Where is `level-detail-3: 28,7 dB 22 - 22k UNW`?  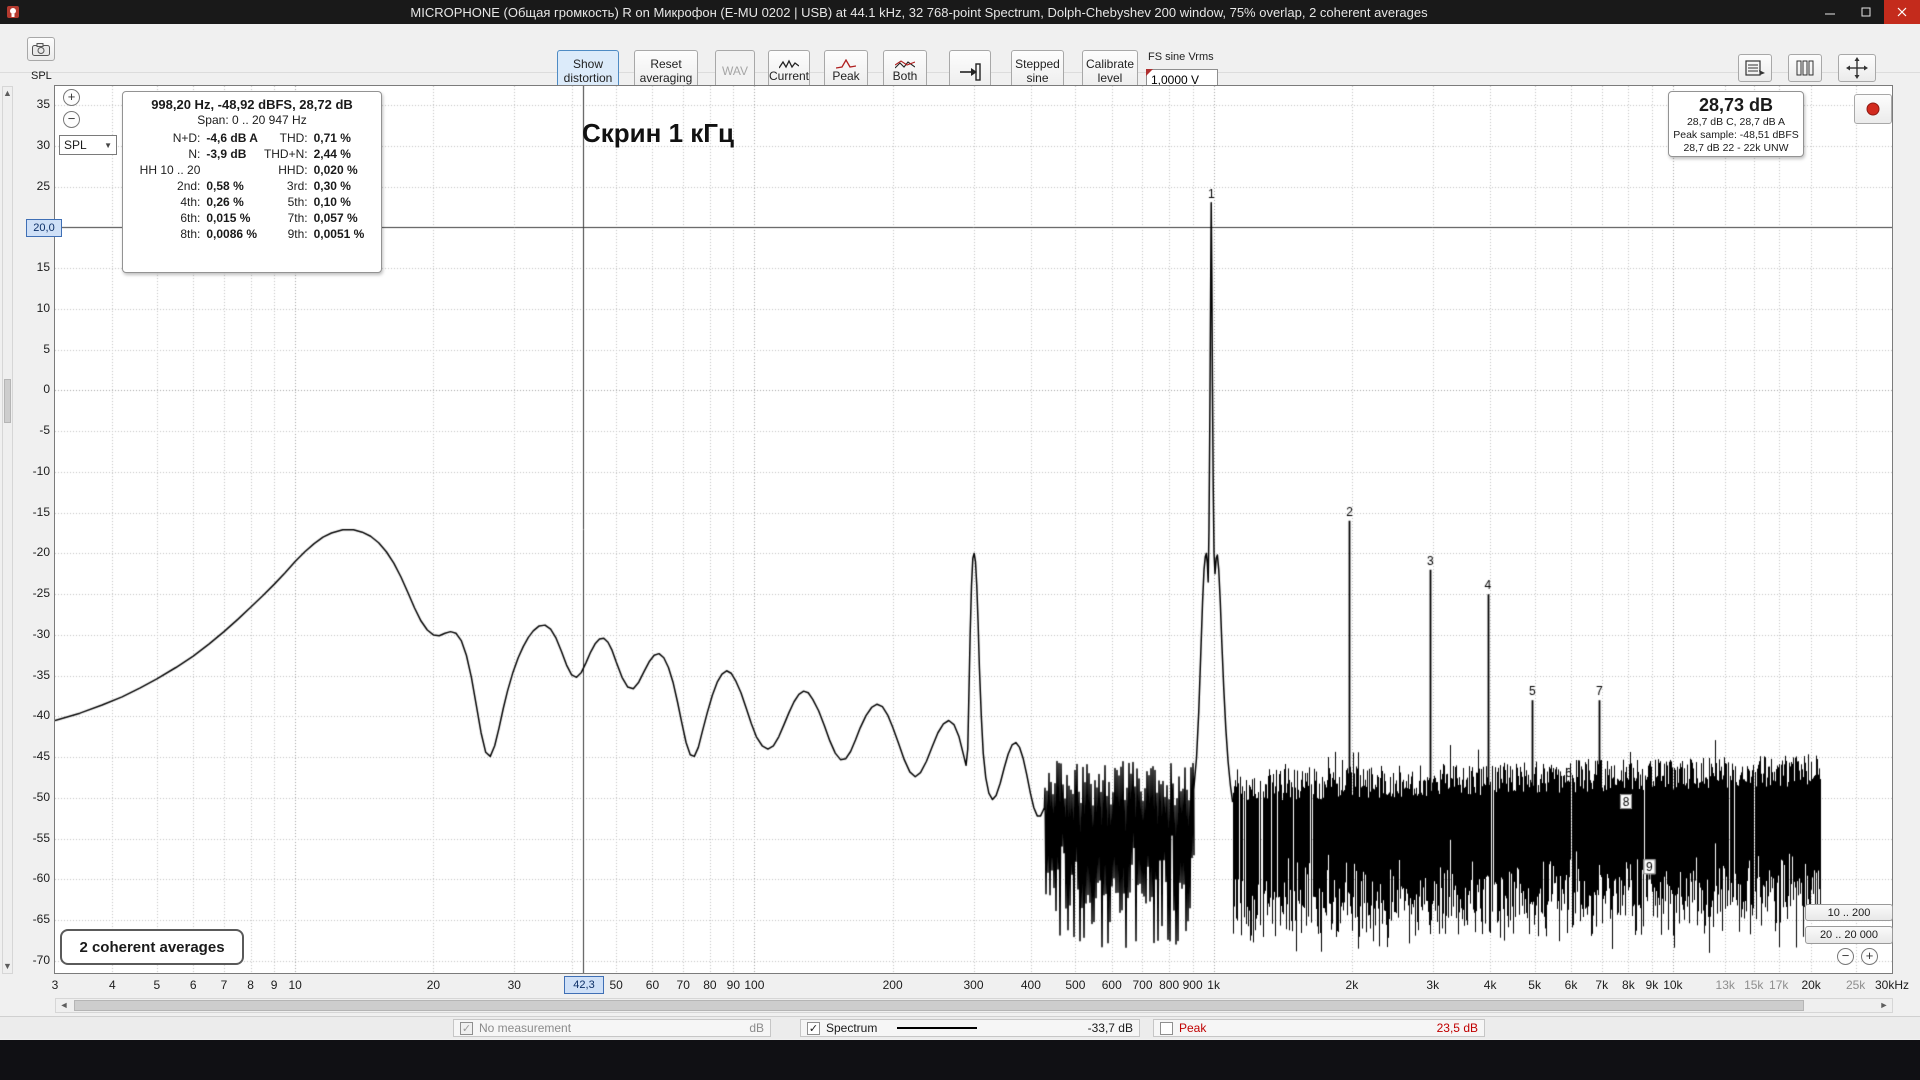 level-detail-3: 28,7 dB 22 - 22k UNW is located at coordinates (1736, 148).